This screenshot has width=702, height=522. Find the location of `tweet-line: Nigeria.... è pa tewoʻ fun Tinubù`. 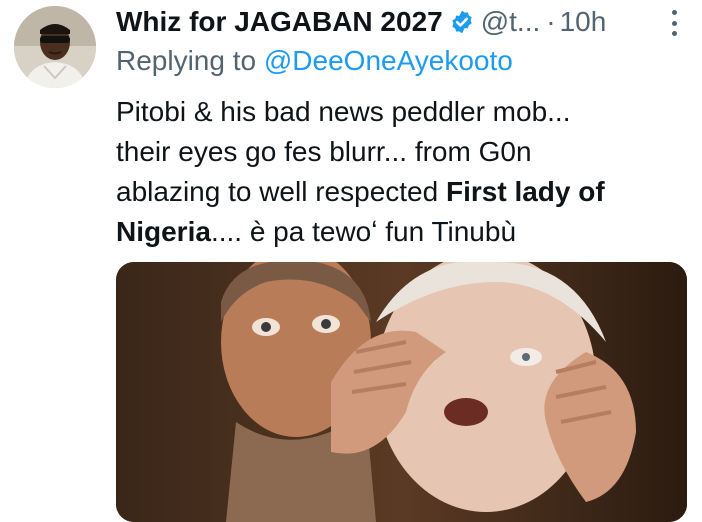

tweet-line: Nigeria.... è pa tewoʻ fun Tinubù is located at coordinates (401, 232).